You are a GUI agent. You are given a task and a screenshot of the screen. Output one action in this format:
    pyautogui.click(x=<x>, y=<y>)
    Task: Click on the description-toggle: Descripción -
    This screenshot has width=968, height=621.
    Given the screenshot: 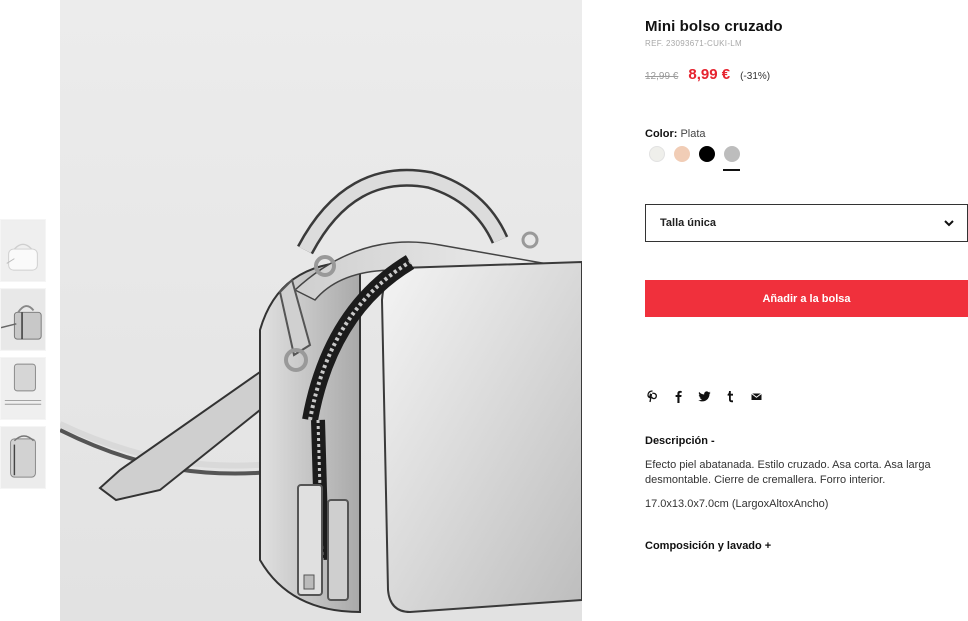 What is the action you would take?
    pyautogui.click(x=680, y=441)
    